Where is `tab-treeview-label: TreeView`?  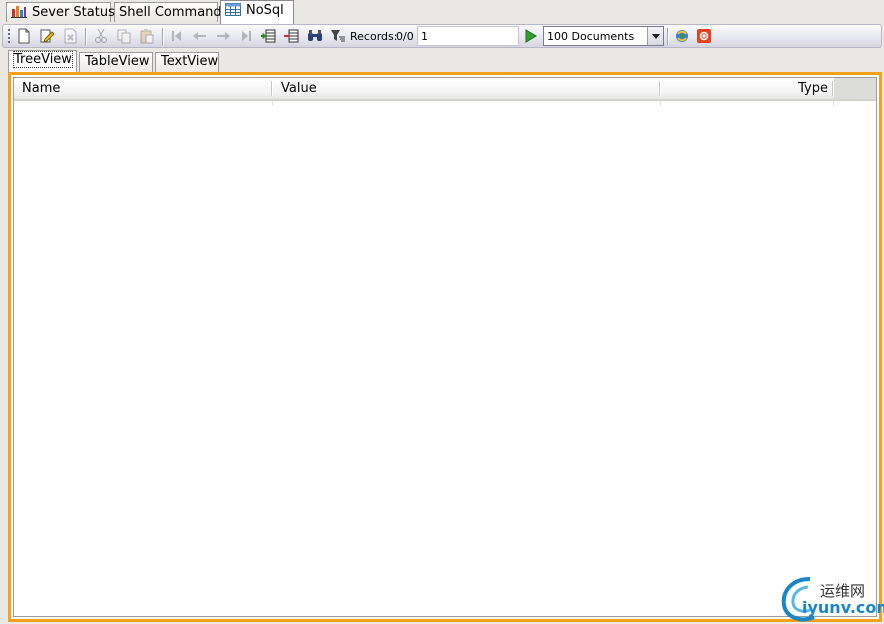 tab-treeview-label: TreeView is located at coordinates (43, 59).